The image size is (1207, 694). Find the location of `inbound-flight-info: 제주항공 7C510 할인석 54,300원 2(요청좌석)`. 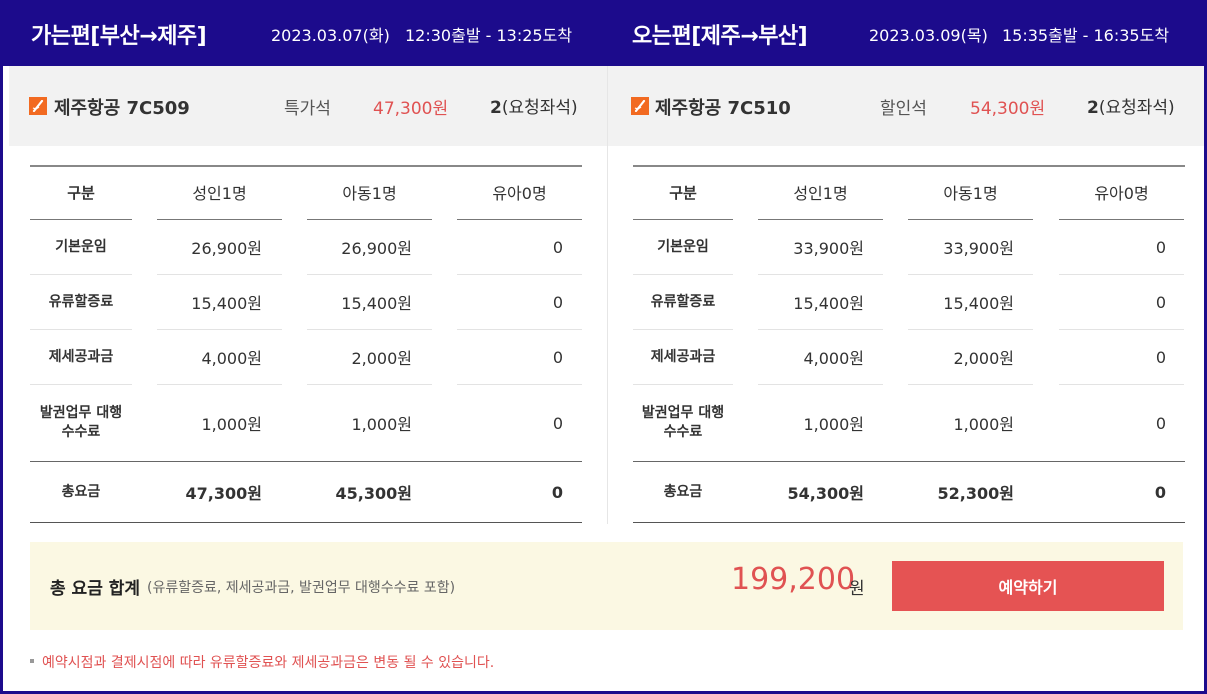

inbound-flight-info: 제주항공 7C510 할인석 54,300원 2(요청좌석) is located at coordinates (906, 106).